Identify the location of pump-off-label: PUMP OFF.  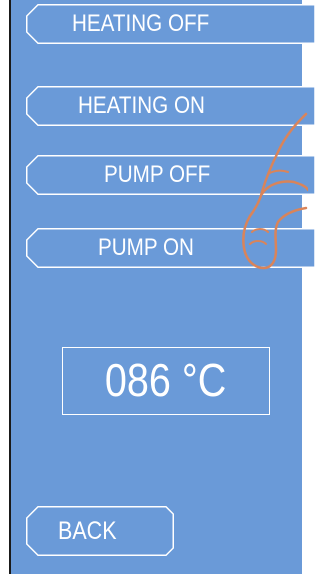
(157, 174).